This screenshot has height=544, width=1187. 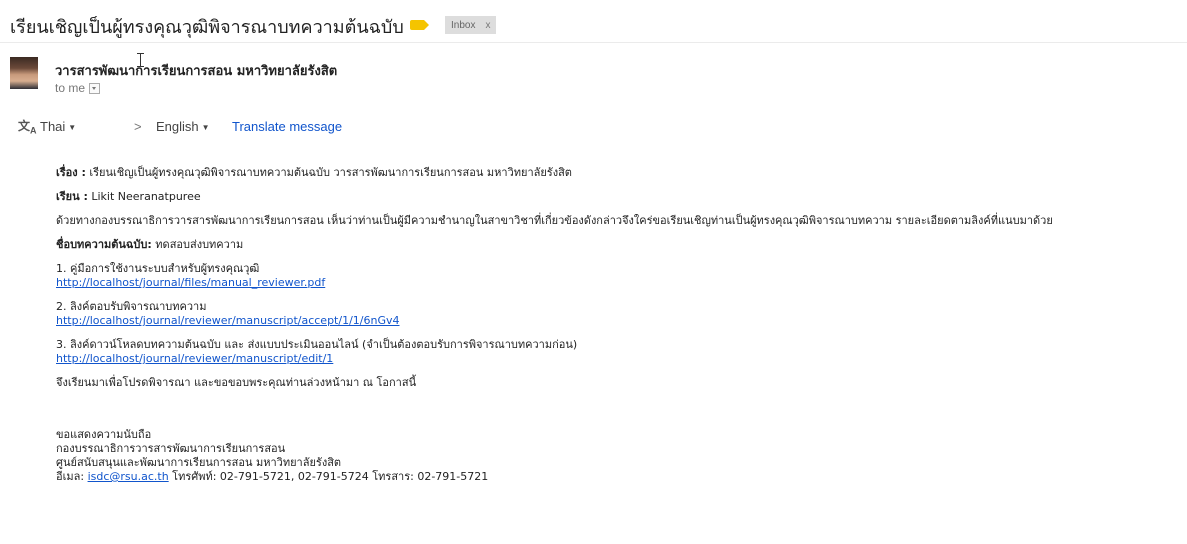 What do you see at coordinates (138, 126) in the screenshot?
I see `language-arrow: >` at bounding box center [138, 126].